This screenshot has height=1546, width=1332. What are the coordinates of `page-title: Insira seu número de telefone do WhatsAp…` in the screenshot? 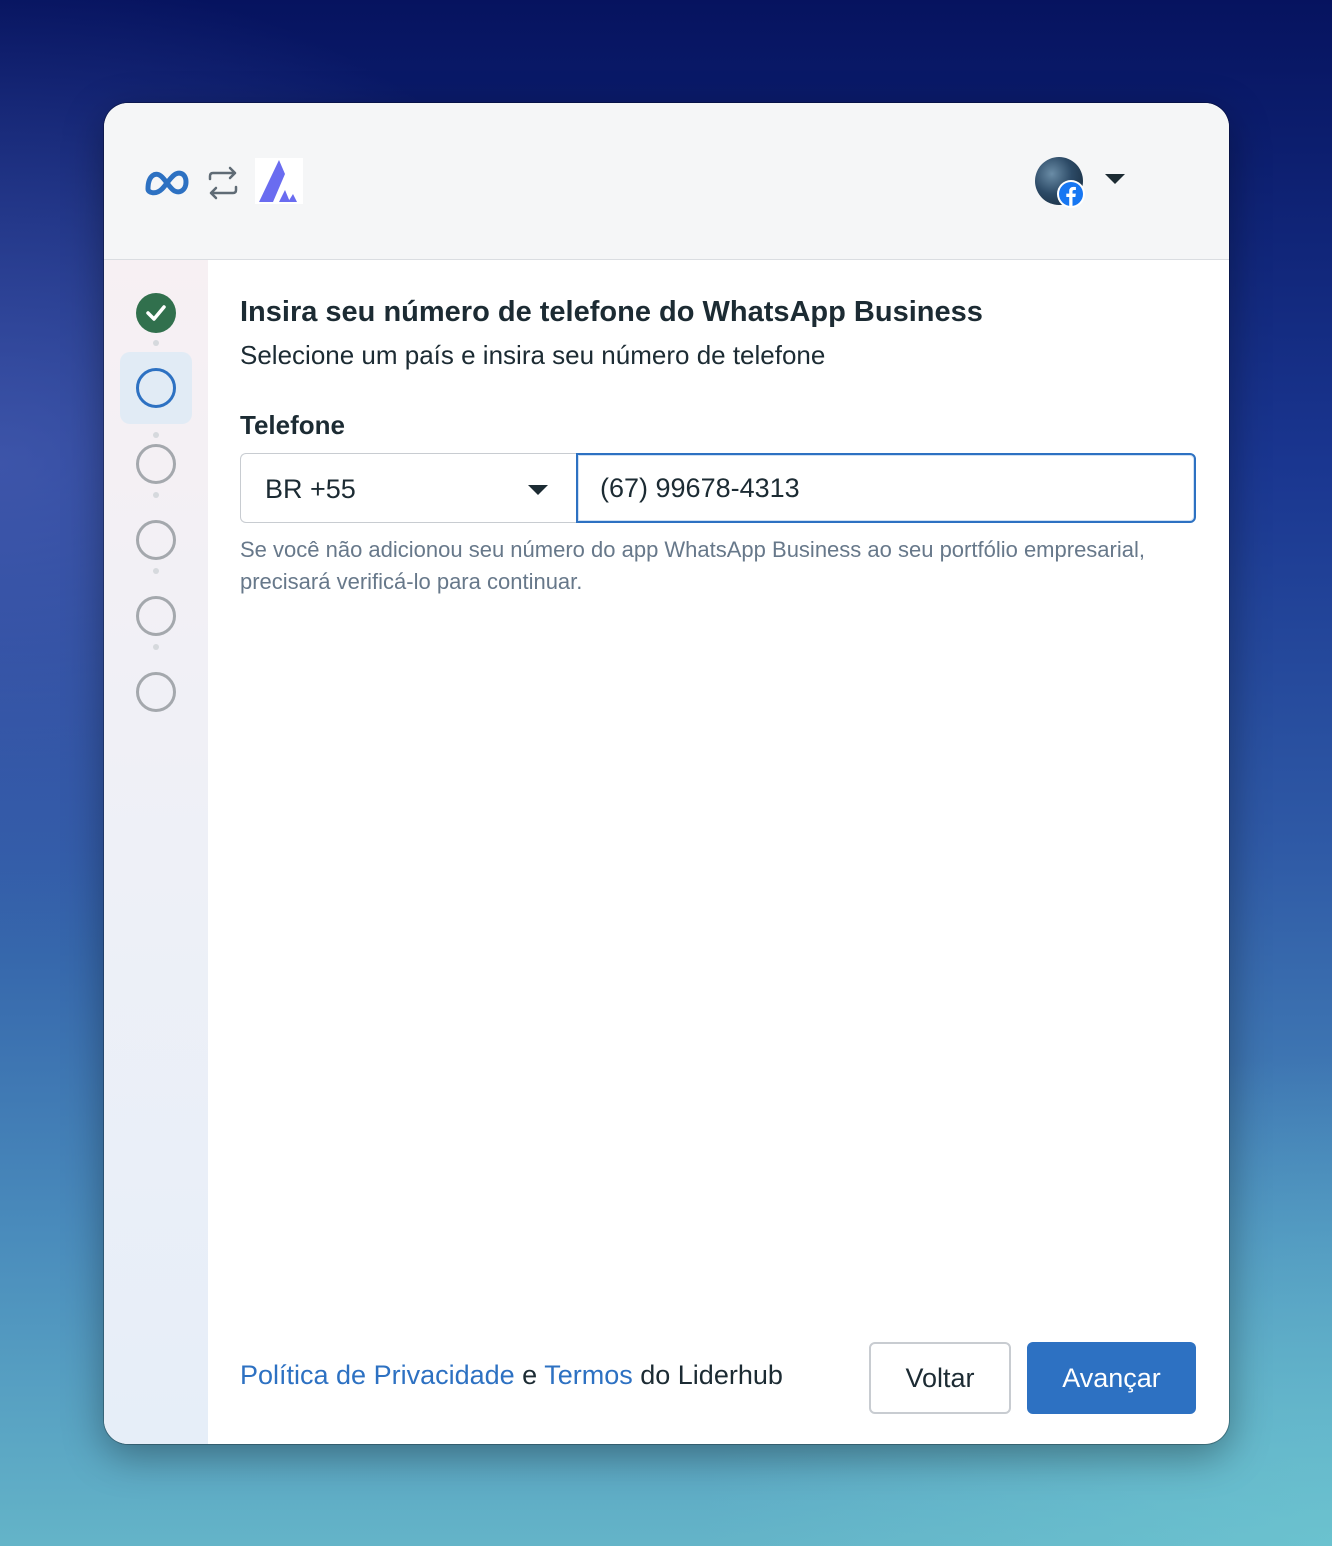 It's located at (611, 312).